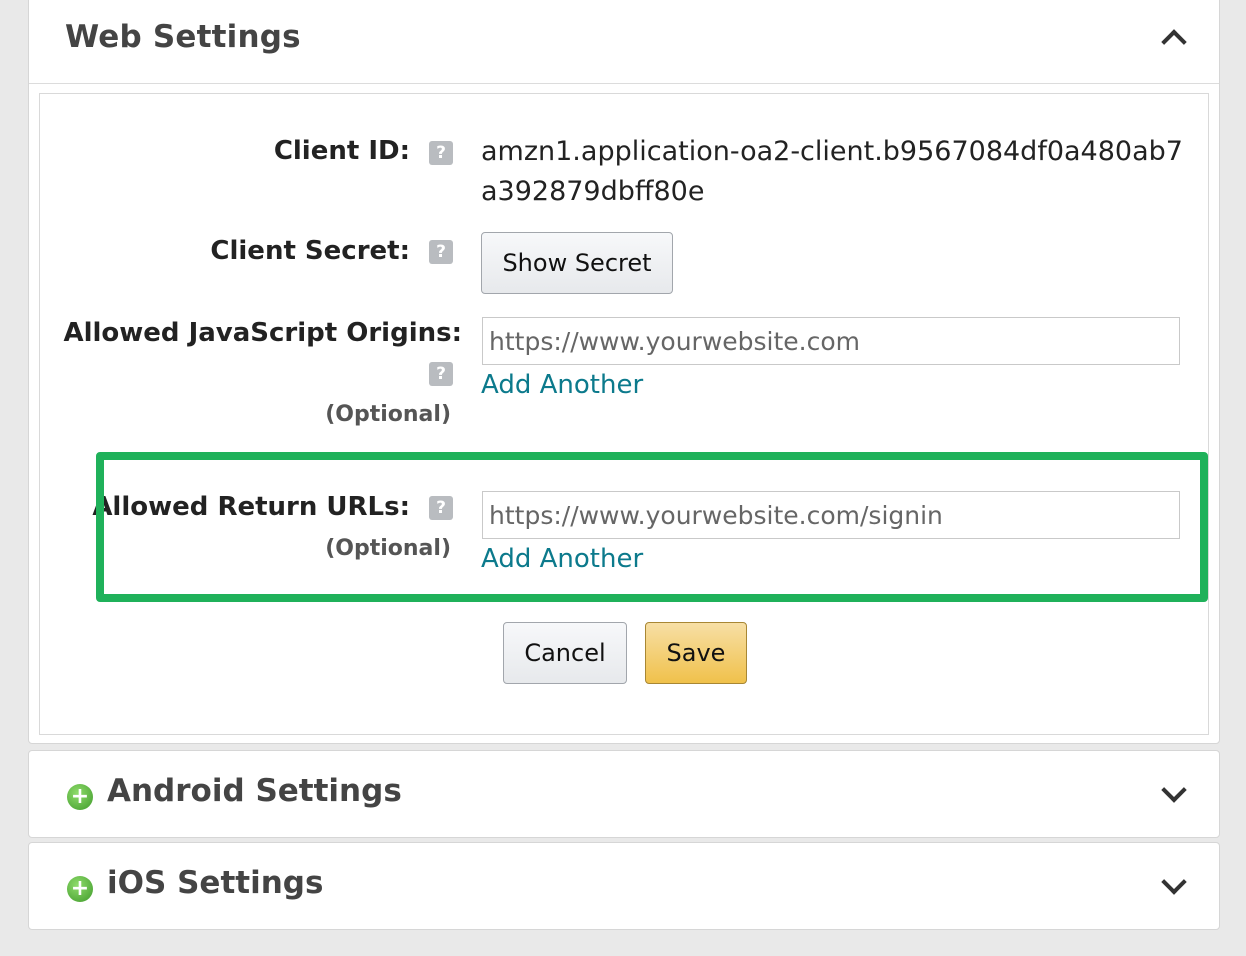 This screenshot has height=956, width=1246. I want to click on show-secret-button: Show Secret, so click(577, 263).